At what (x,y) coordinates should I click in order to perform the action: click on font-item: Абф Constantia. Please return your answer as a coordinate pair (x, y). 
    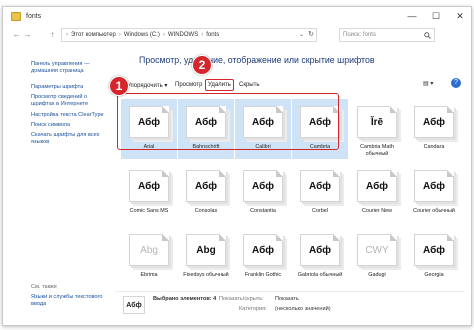
    Looking at the image, I should click on (263, 193).